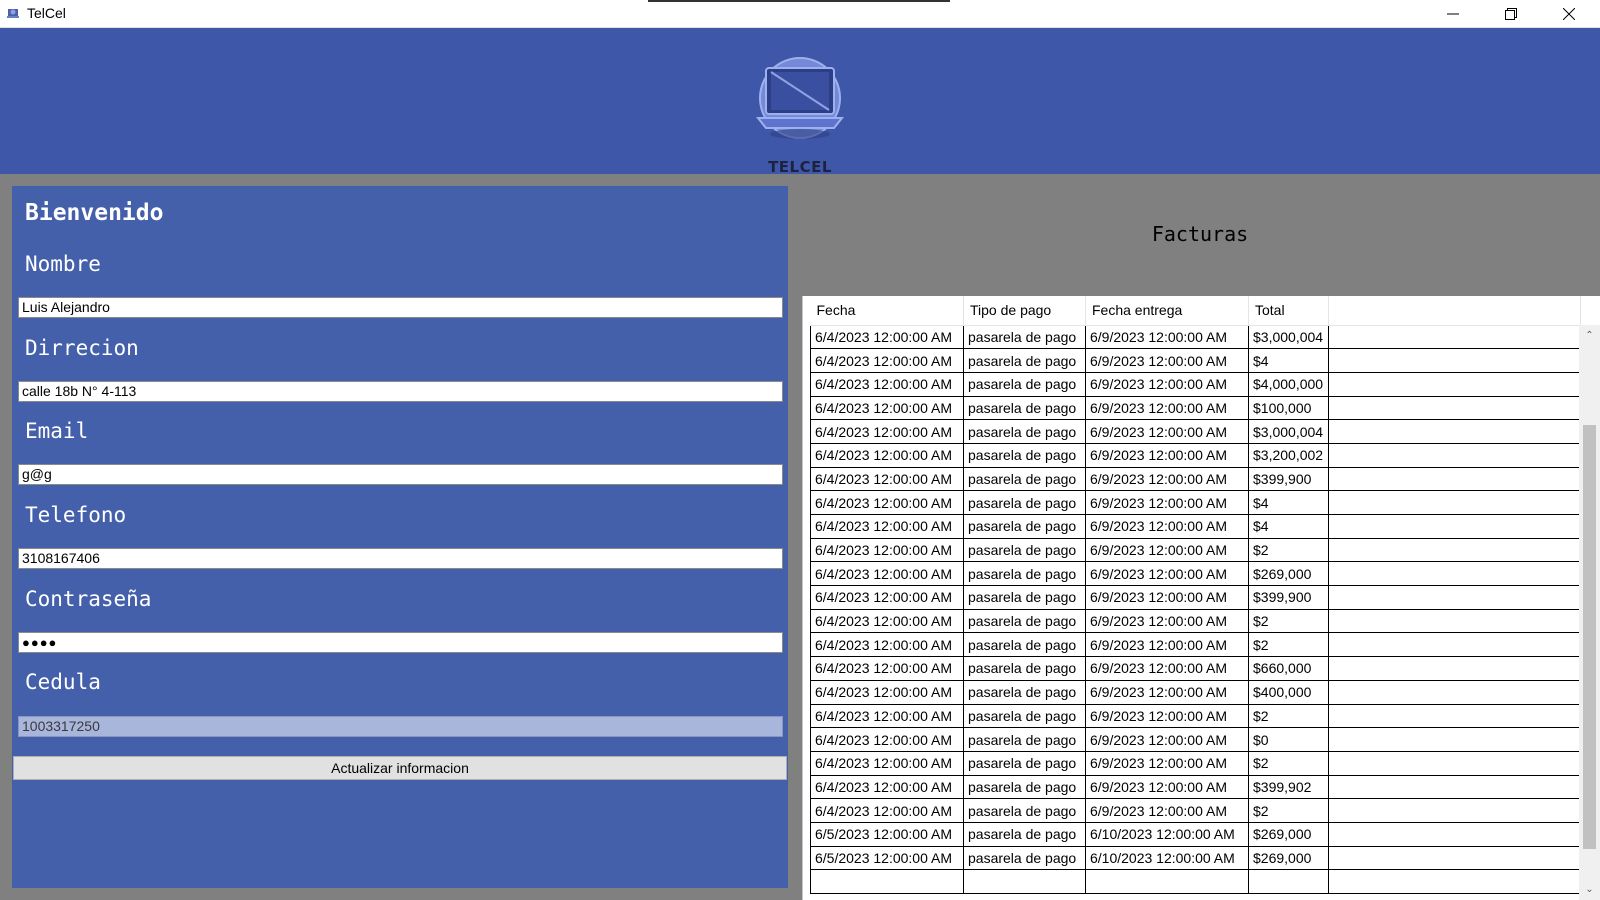  I want to click on column-header-fecha-entrega: Fecha entrega, so click(1167, 311).